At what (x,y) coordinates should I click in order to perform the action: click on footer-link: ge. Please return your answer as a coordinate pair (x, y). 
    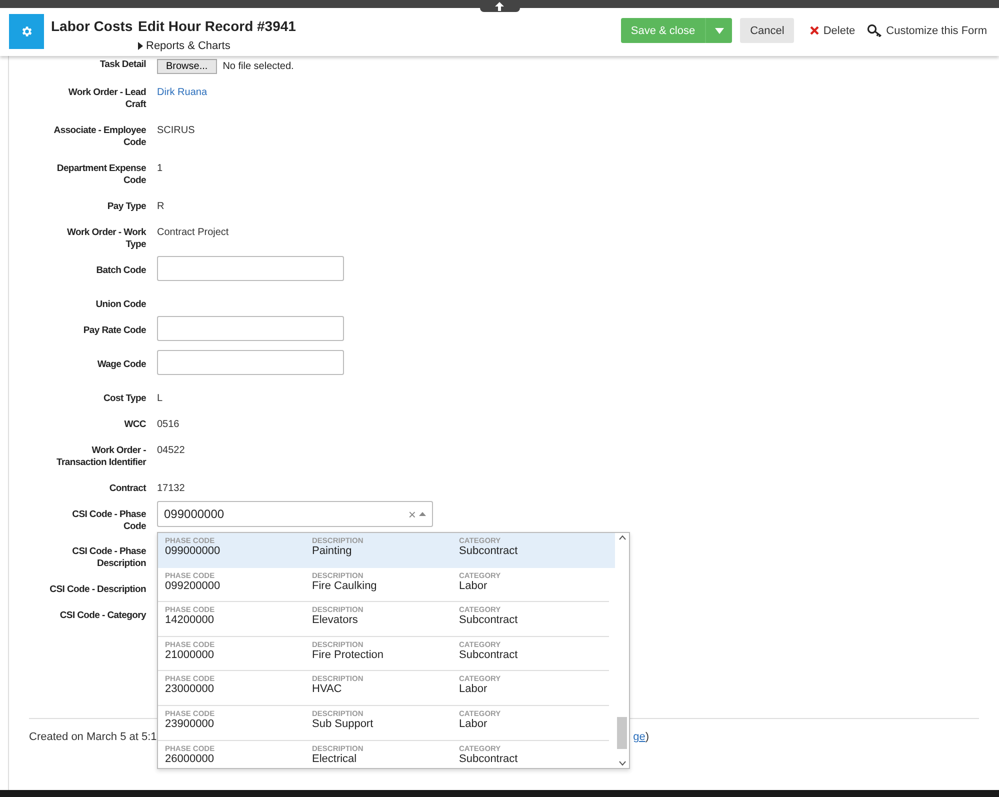
    Looking at the image, I should click on (639, 737).